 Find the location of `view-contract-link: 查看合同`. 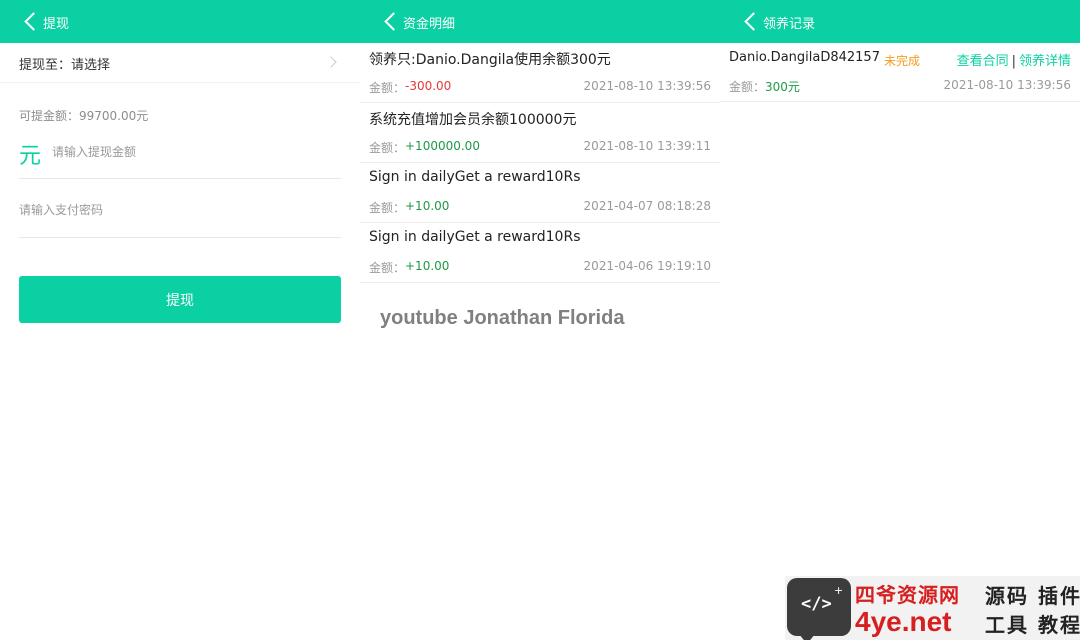

view-contract-link: 查看合同 is located at coordinates (983, 61).